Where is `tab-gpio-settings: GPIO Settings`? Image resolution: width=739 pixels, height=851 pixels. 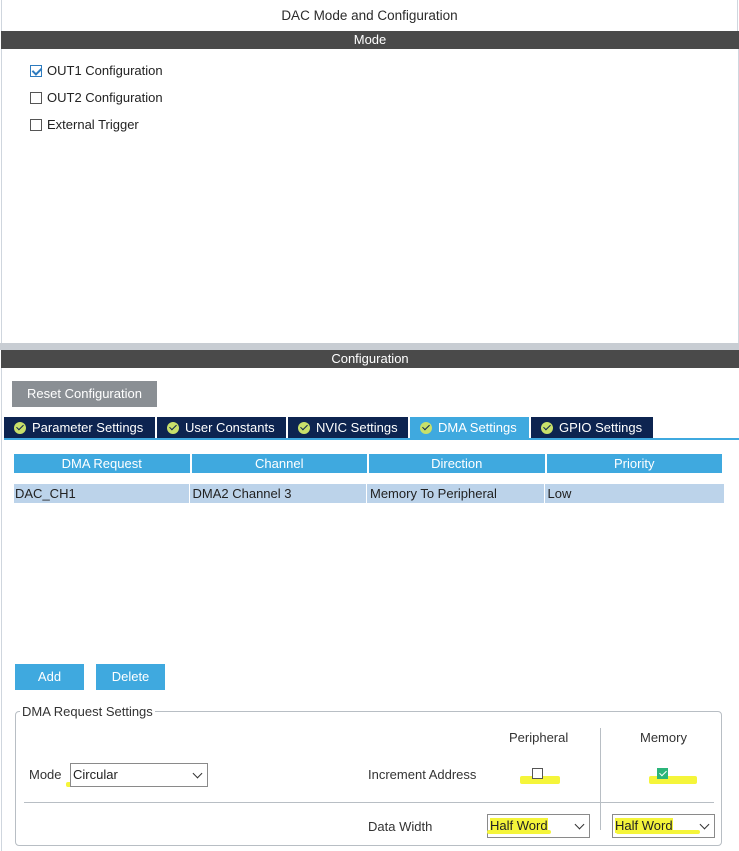 tab-gpio-settings: GPIO Settings is located at coordinates (592, 427).